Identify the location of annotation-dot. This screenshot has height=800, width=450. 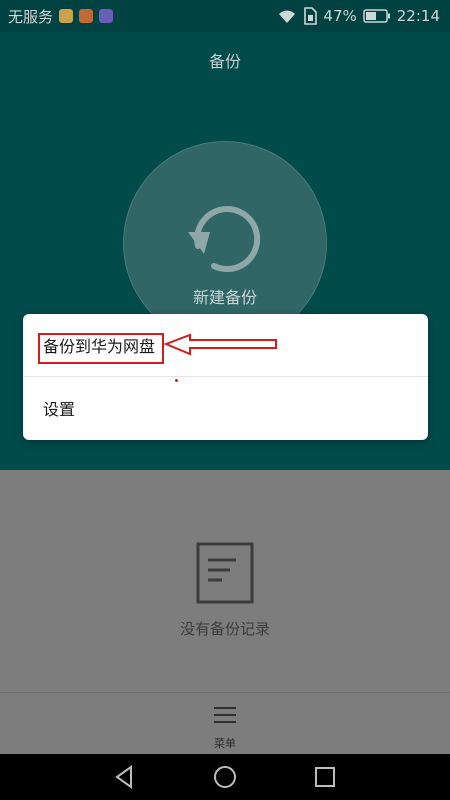
(176, 380).